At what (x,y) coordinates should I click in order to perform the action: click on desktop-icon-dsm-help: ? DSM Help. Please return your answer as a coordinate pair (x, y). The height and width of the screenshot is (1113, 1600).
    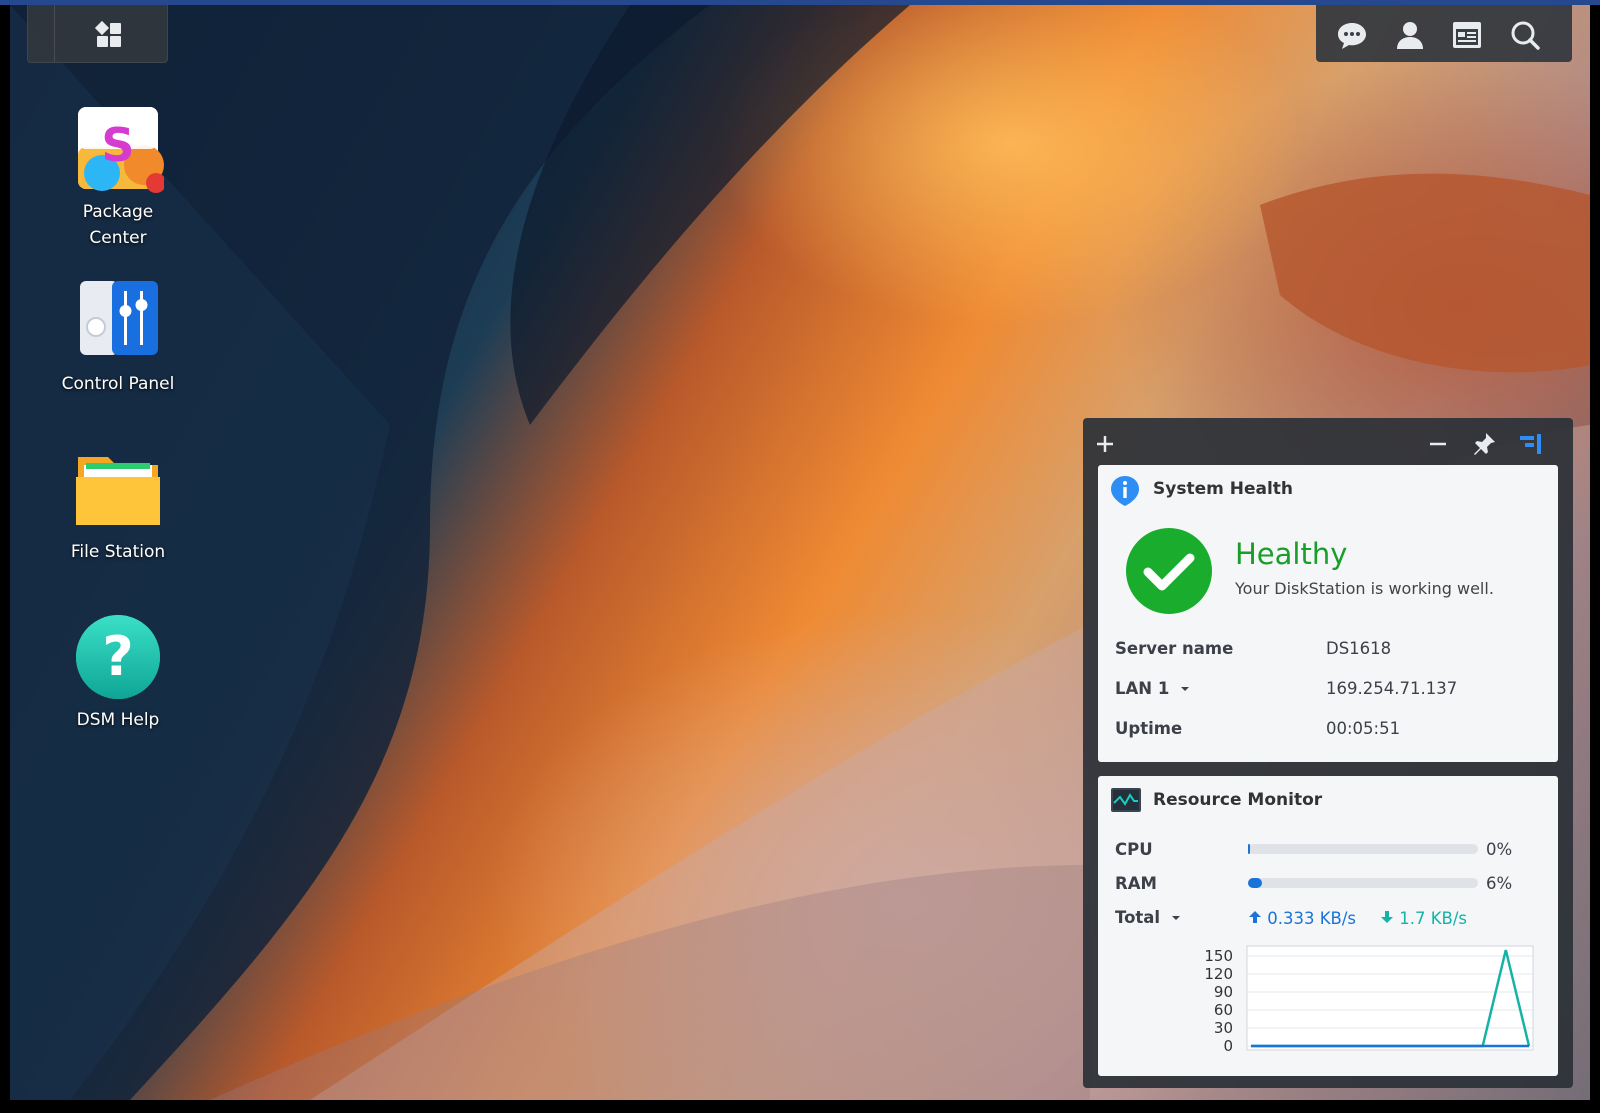
    Looking at the image, I should click on (118, 672).